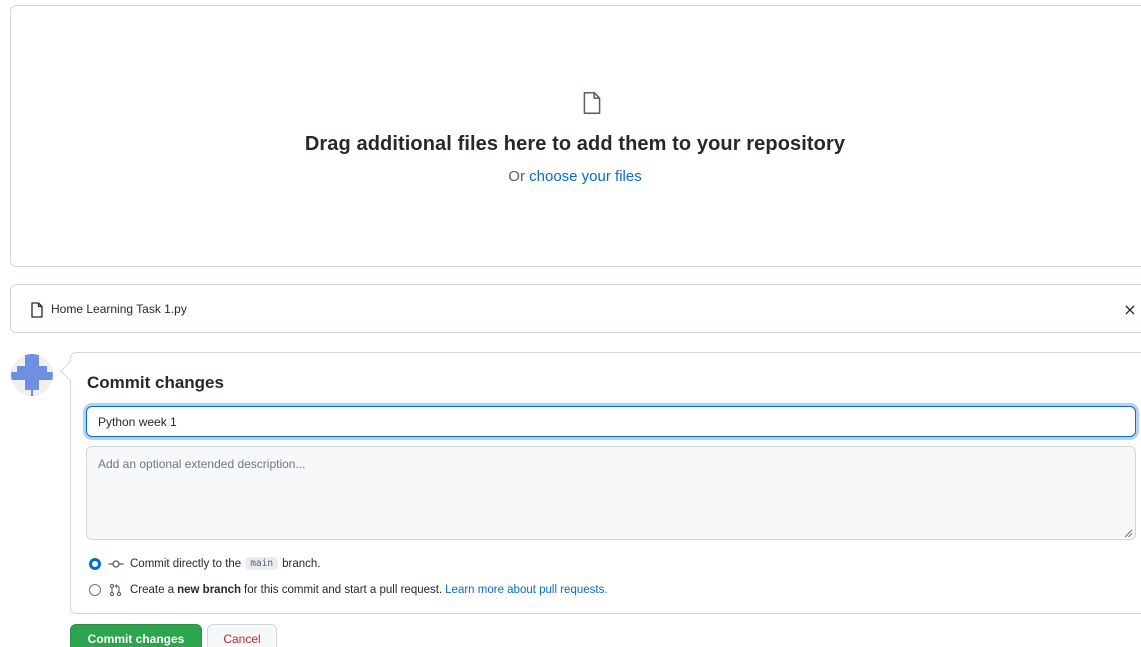 Image resolution: width=1141 pixels, height=647 pixels. I want to click on remove-file-button: ×, so click(1130, 309).